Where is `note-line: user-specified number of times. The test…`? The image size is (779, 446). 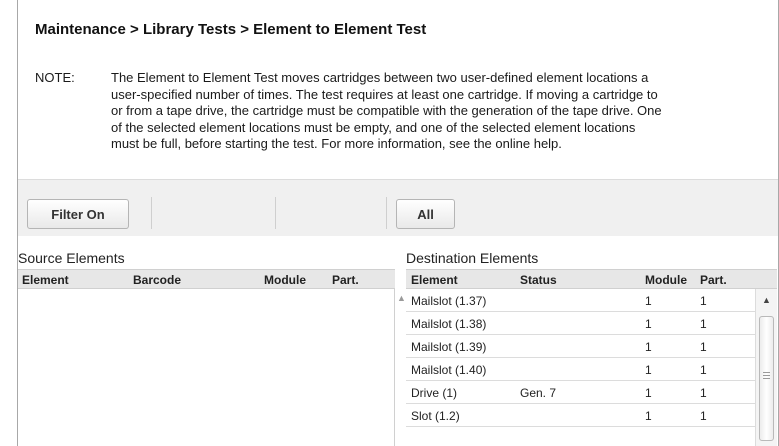 note-line: user-specified number of times. The test… is located at coordinates (384, 94).